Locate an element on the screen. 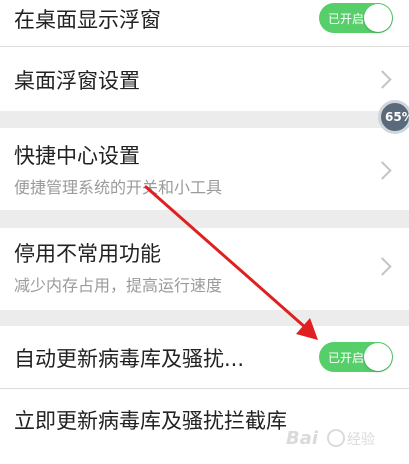 The image size is (409, 464). row-title: 在桌面显示浮窗 is located at coordinates (87, 20).